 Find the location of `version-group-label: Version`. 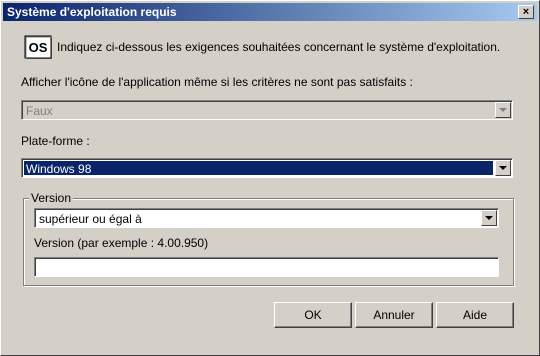

version-group-label: Version is located at coordinates (51, 198).